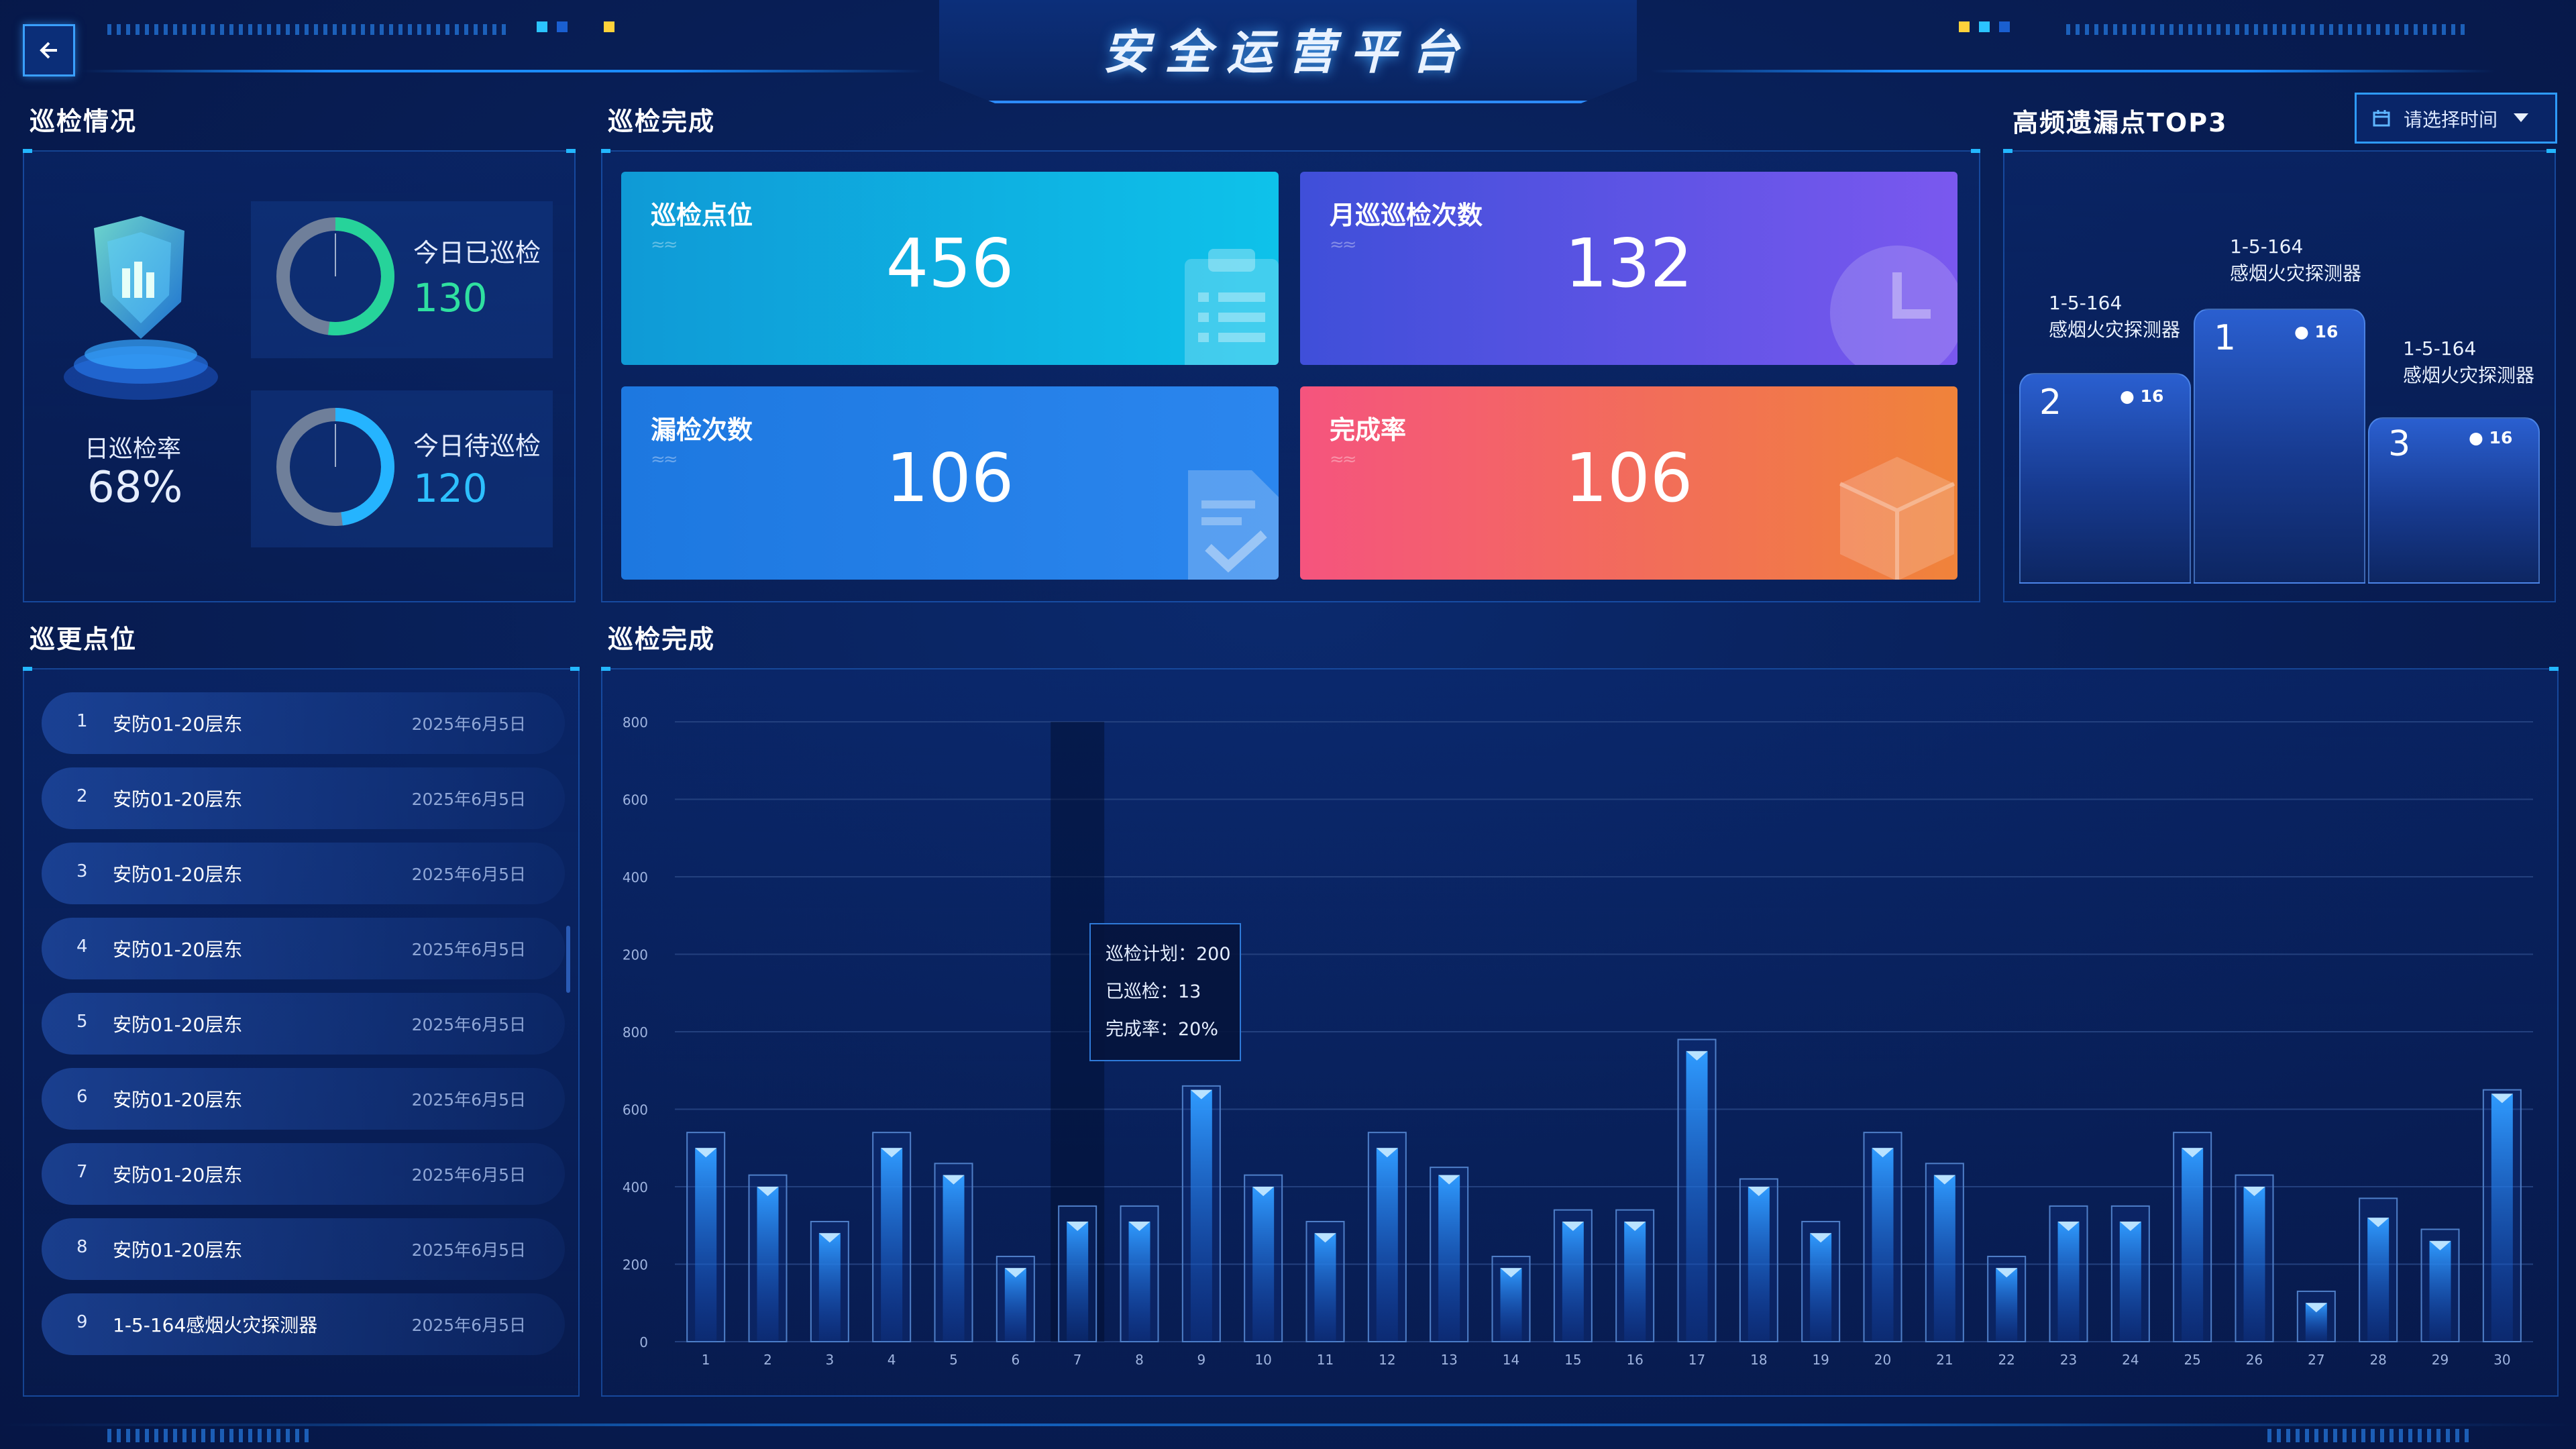 The image size is (2576, 1449). What do you see at coordinates (82, 1097) in the screenshot?
I see `list-item-index: 6` at bounding box center [82, 1097].